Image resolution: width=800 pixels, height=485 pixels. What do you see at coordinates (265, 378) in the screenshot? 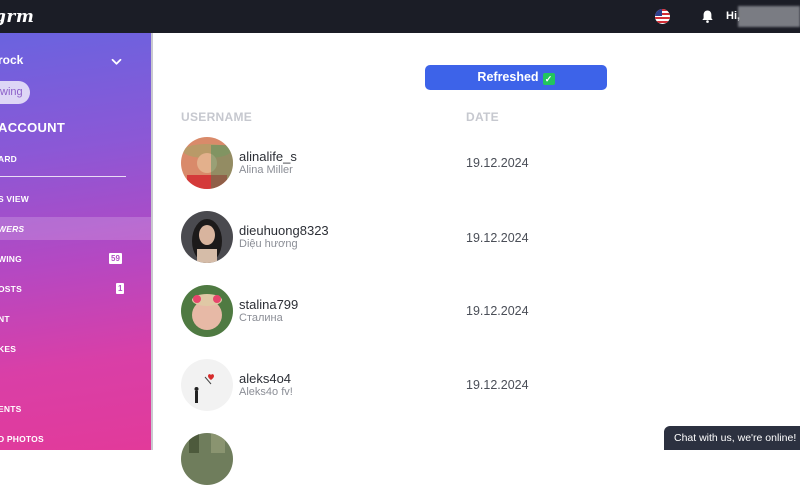
I see `row-username: aleks4o4` at bounding box center [265, 378].